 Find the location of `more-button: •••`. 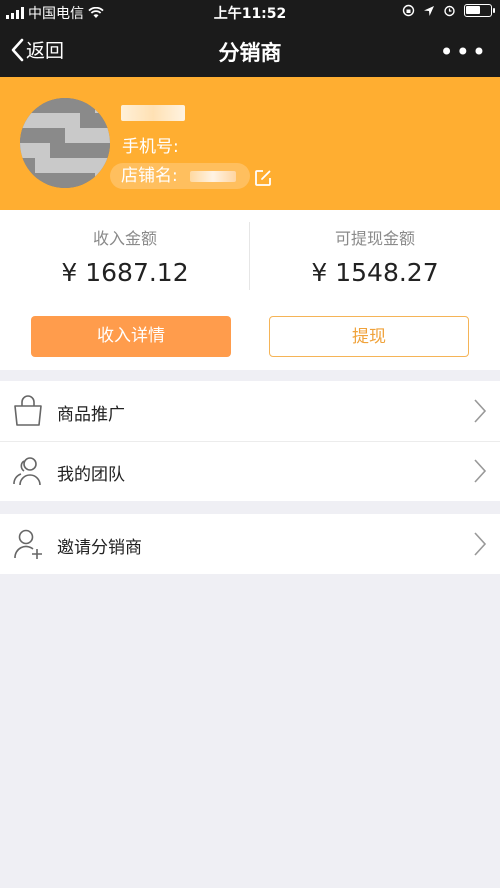

more-button: ••• is located at coordinates (464, 52).